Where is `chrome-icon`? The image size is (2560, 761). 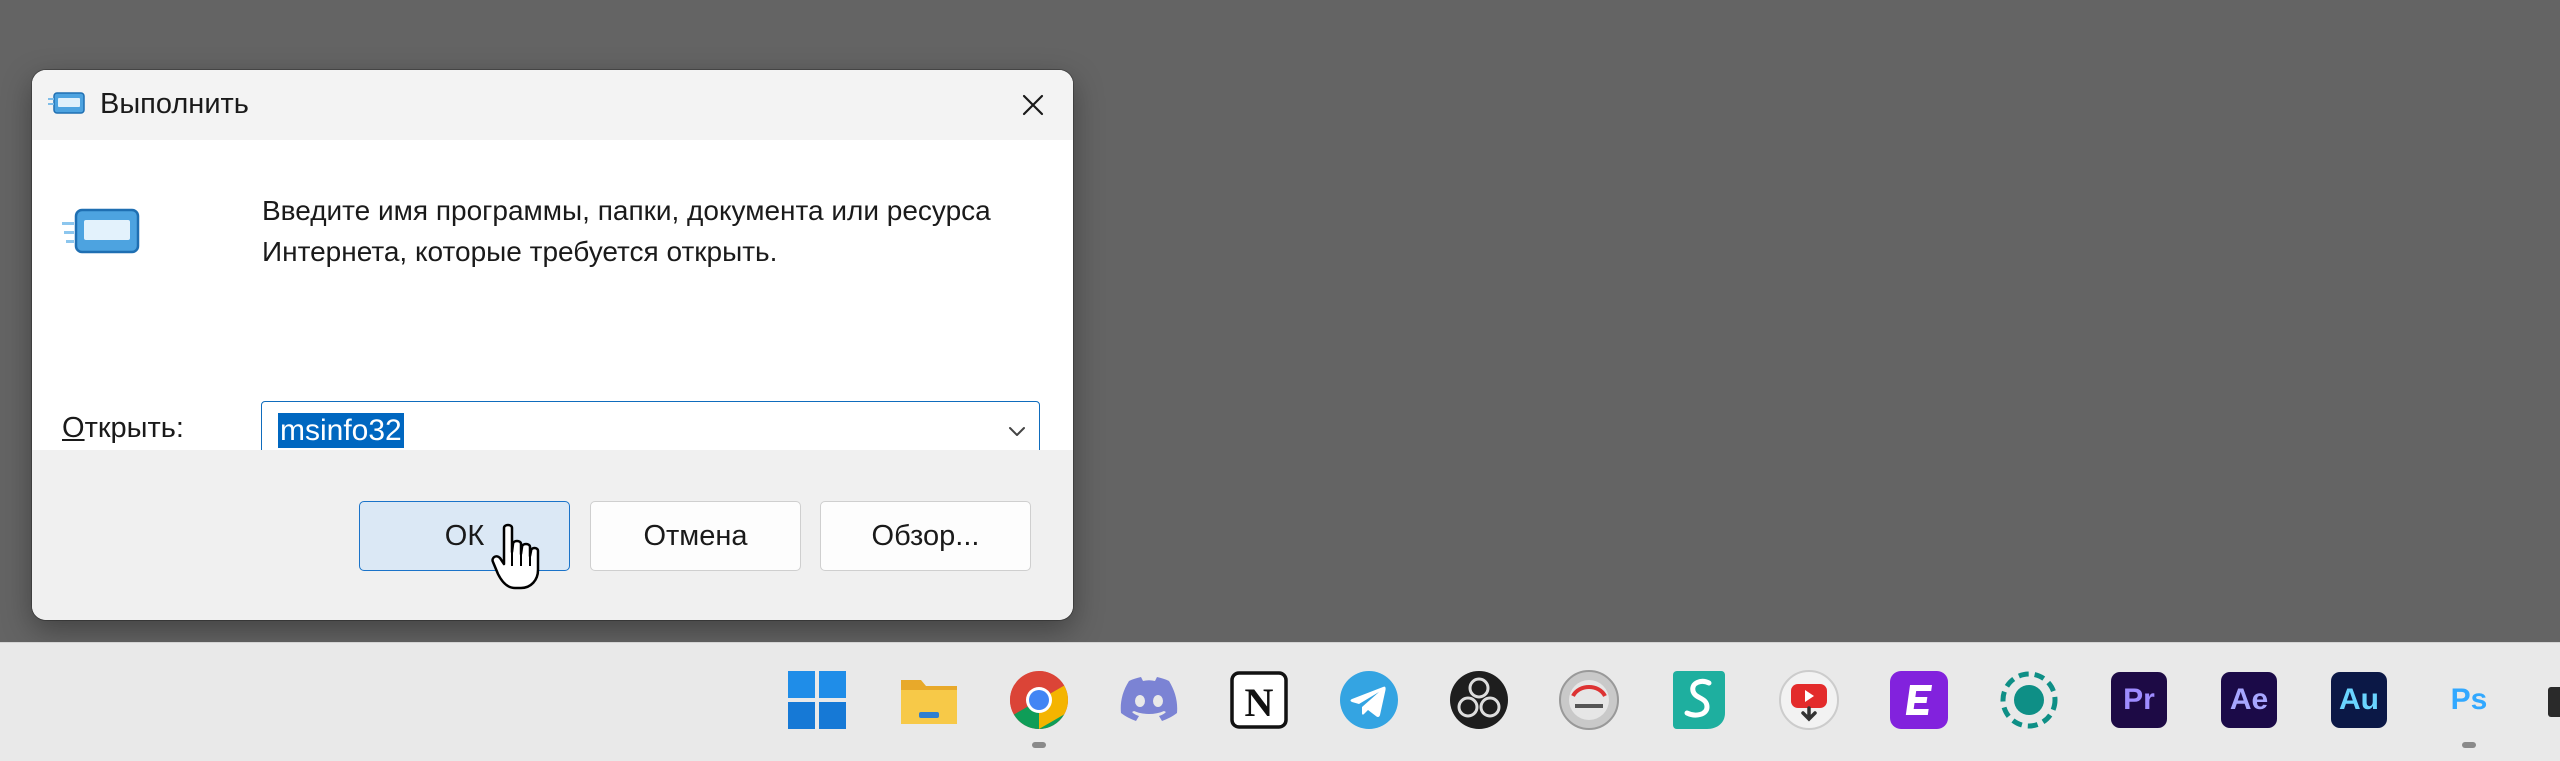
chrome-icon is located at coordinates (1039, 700).